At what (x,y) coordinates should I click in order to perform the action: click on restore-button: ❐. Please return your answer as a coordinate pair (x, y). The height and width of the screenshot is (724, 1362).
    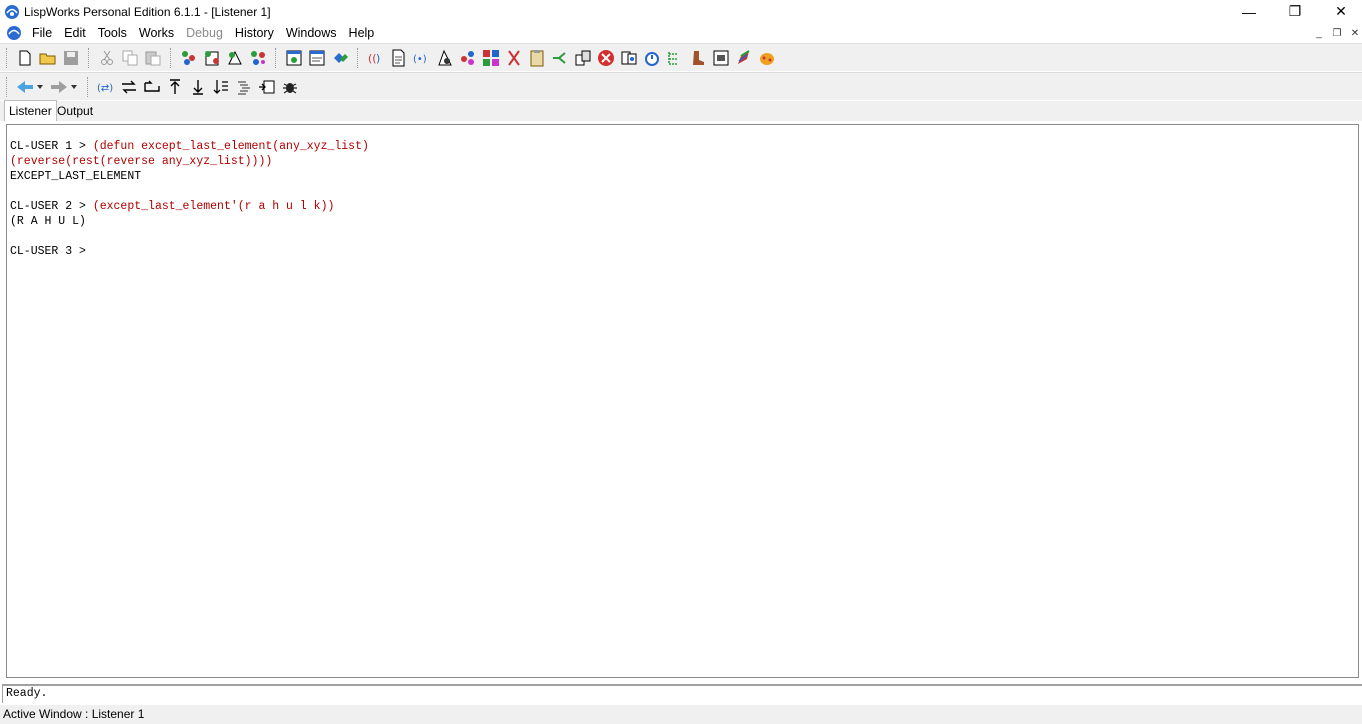
    Looking at the image, I should click on (1295, 11).